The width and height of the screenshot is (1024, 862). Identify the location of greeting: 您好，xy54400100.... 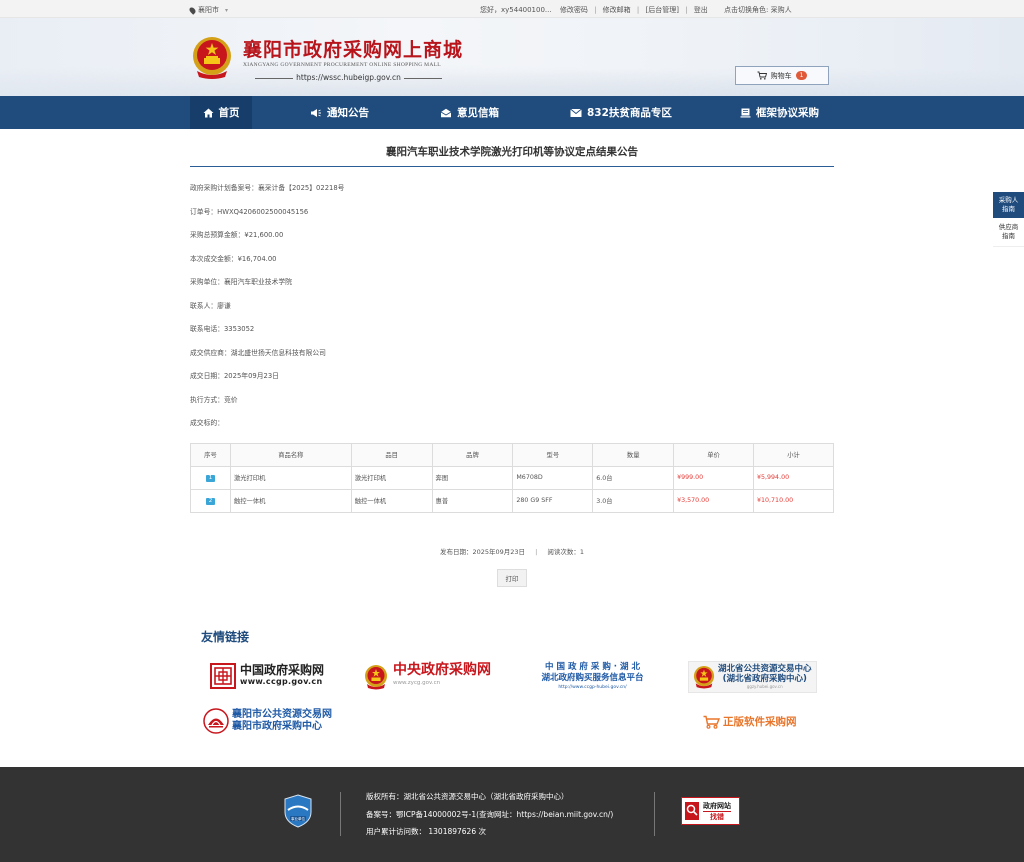
(516, 10).